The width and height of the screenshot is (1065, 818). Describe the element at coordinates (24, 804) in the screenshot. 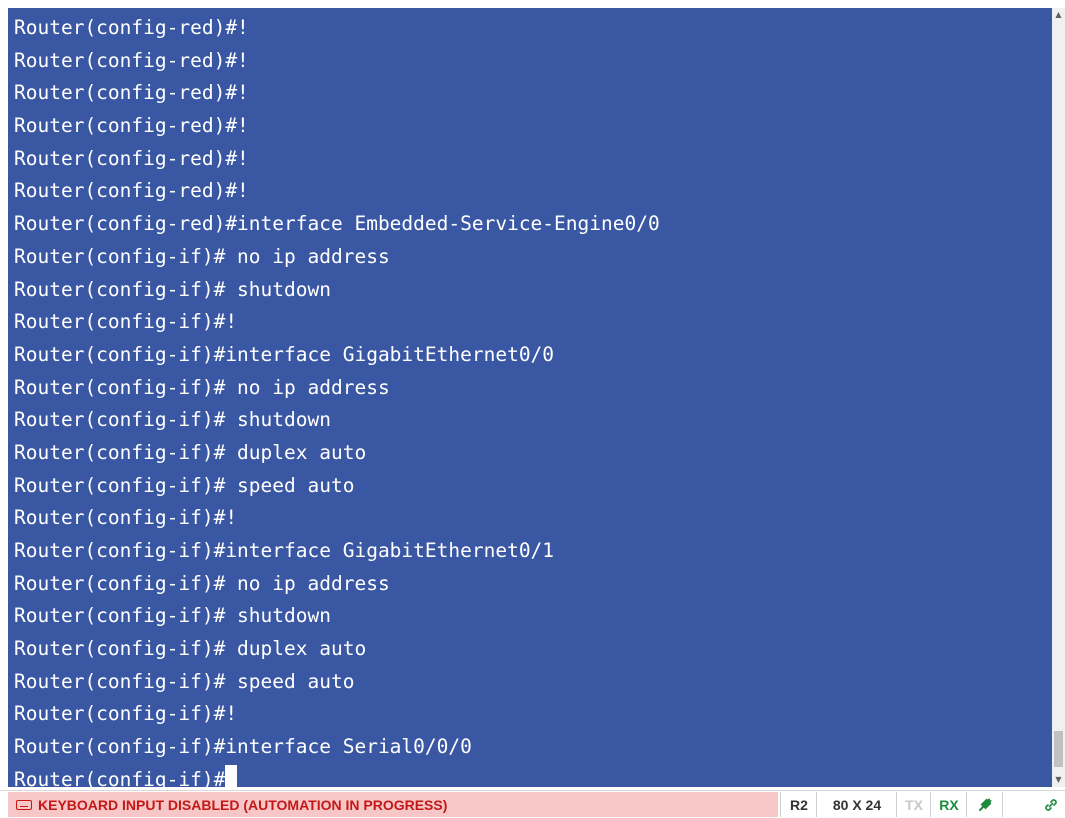

I see `keyboard-icon` at that location.